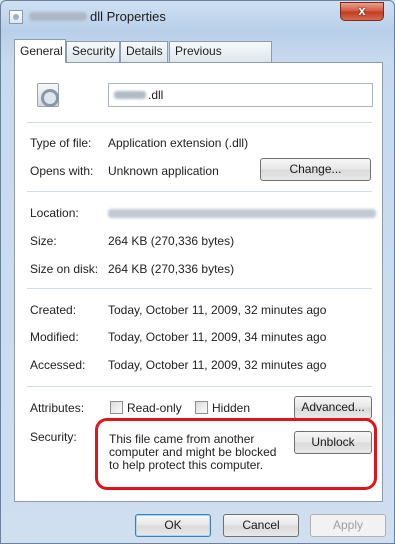  What do you see at coordinates (217, 365) in the screenshot?
I see `accessed-value: Today, October 11, 2009, 32 minutes ago` at bounding box center [217, 365].